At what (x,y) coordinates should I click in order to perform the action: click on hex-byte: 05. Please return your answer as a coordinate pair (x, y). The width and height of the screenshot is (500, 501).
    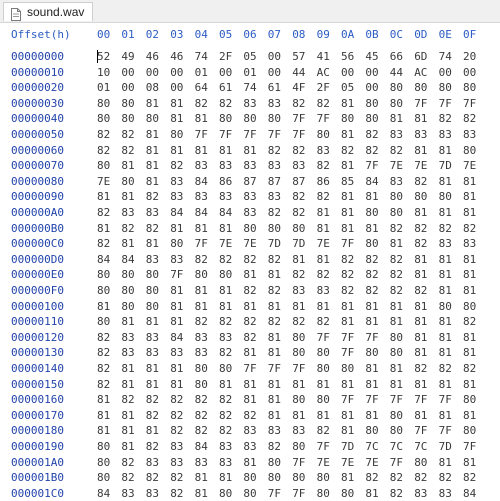
    Looking at the image, I should click on (347, 87).